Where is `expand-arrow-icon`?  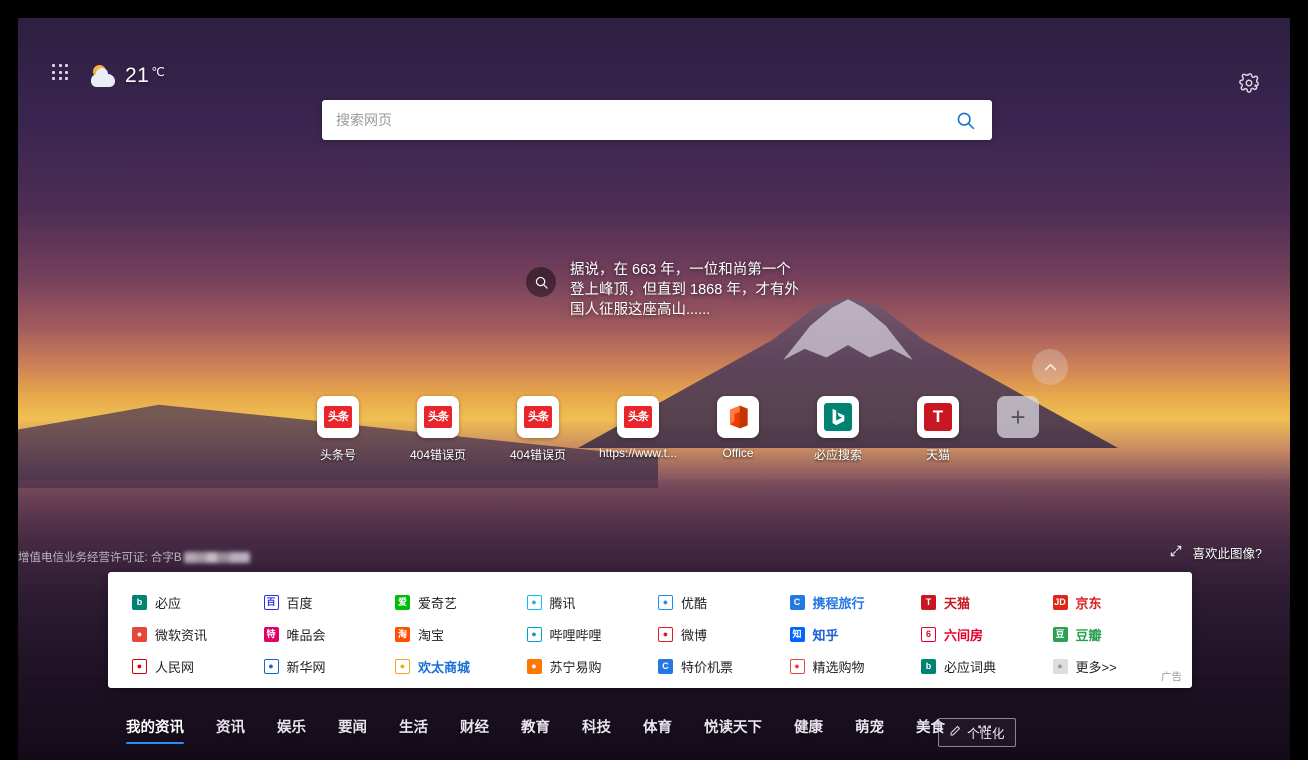
expand-arrow-icon is located at coordinates (1176, 552).